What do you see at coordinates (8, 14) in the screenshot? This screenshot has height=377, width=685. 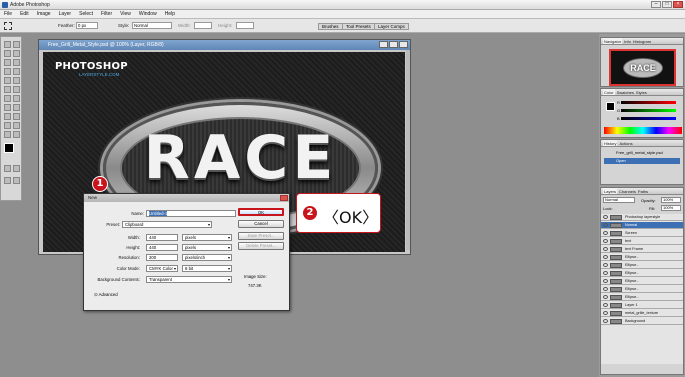 I see `menu-file: File` at bounding box center [8, 14].